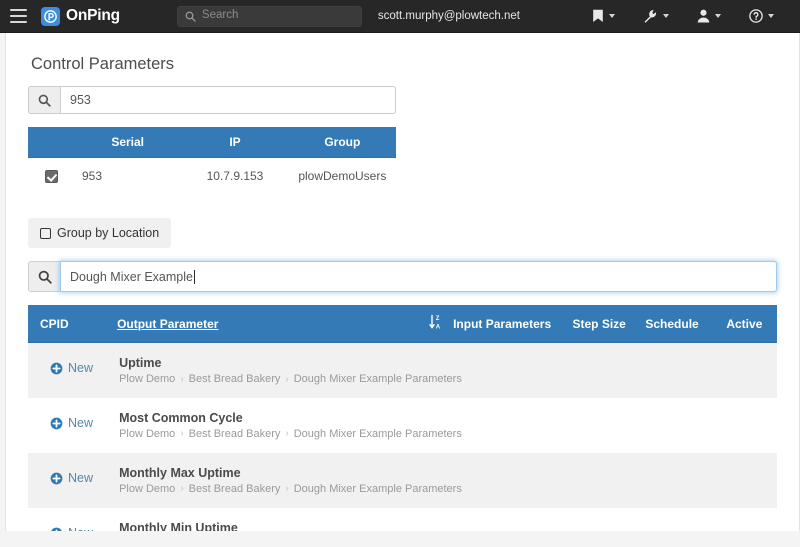 The width and height of the screenshot is (800, 547). Describe the element at coordinates (180, 472) in the screenshot. I see `output-parameter-name: Monthly Max Uptime` at that location.